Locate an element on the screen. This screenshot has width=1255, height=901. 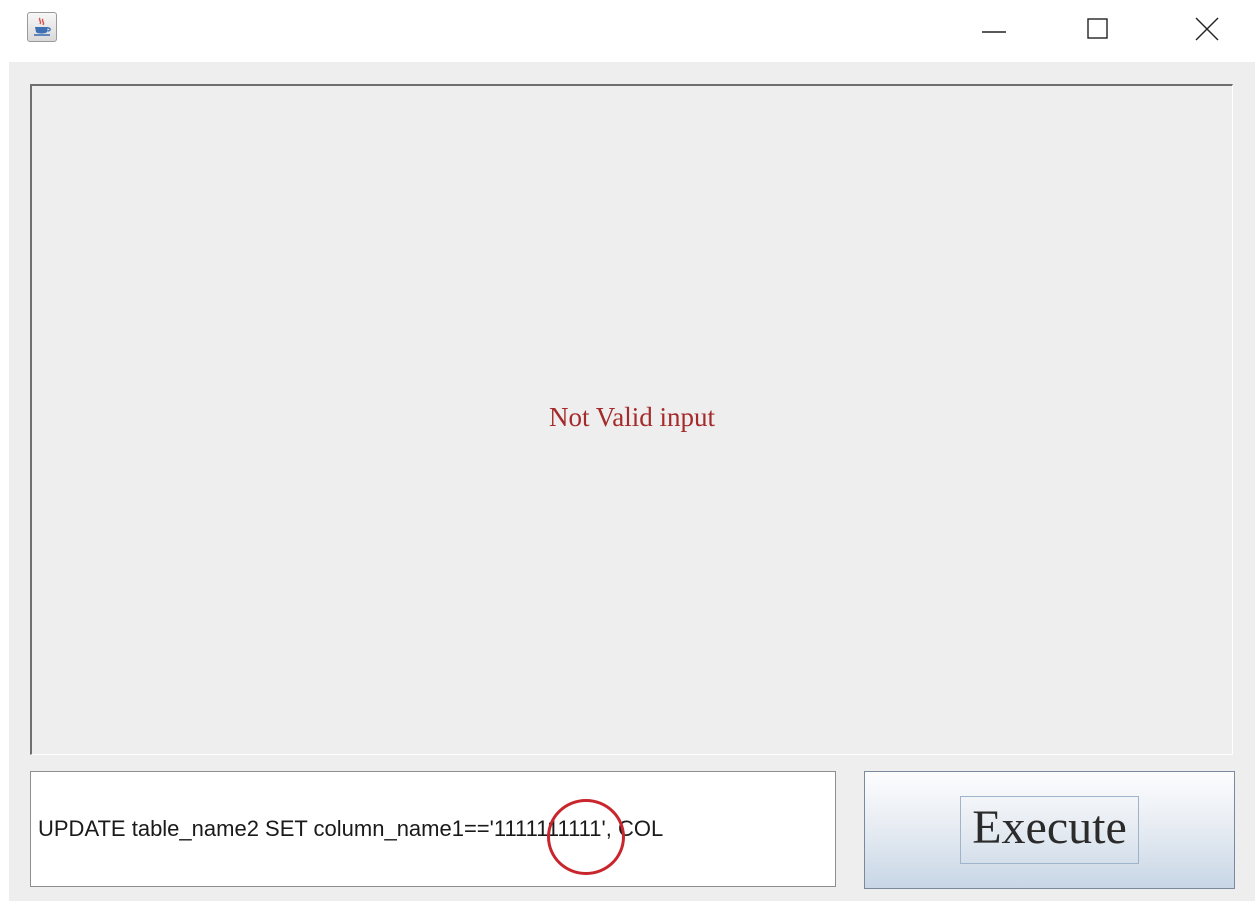
maximize-button is located at coordinates (1098, 28).